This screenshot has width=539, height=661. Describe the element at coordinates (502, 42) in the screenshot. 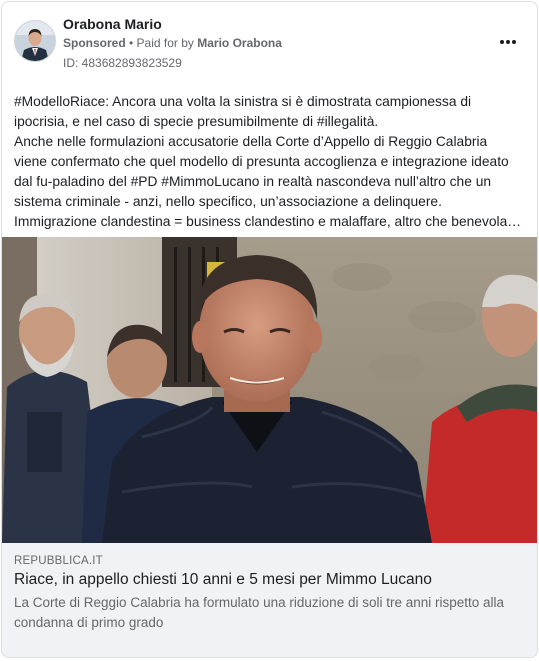

I see `more-horizontal-icon` at that location.